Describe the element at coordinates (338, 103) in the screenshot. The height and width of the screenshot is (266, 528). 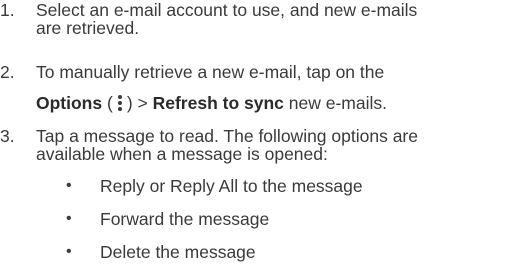
I see `step-tail: new e-mails.` at that location.